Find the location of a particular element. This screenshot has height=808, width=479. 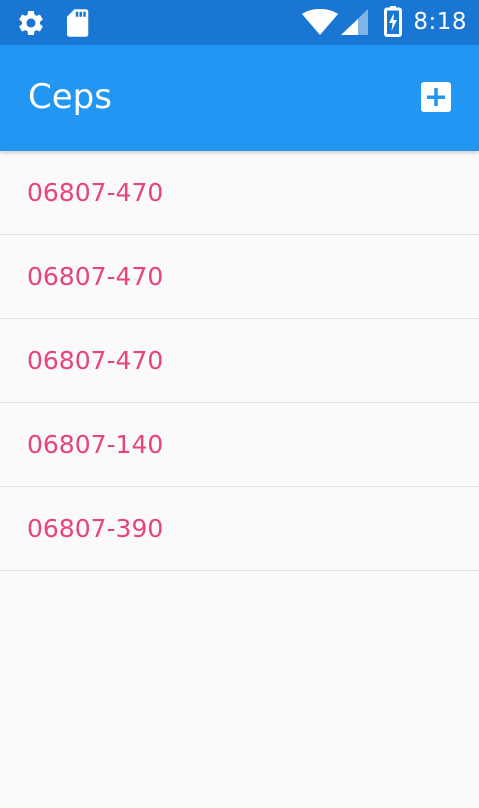

list-item: 06807-390 is located at coordinates (239, 529).